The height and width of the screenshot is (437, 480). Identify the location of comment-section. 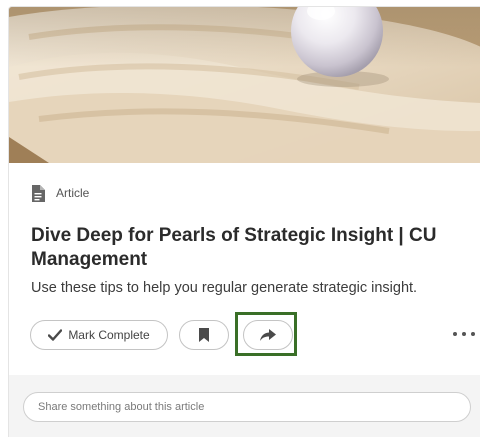
(244, 406).